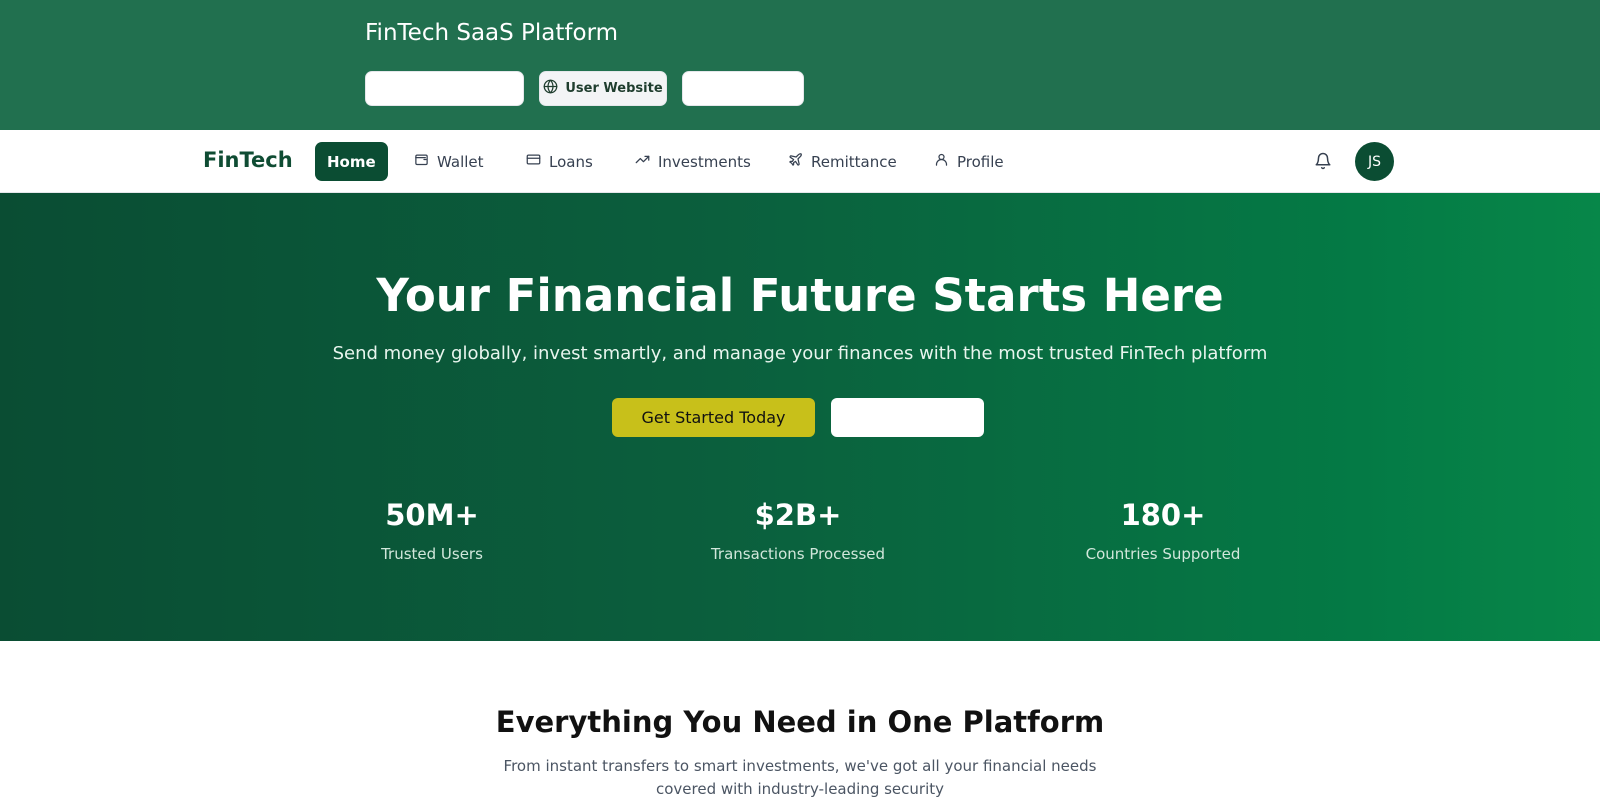  I want to click on nav-item-label: Profile, so click(980, 161).